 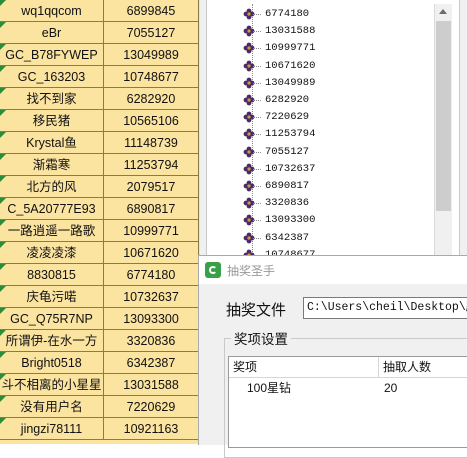 What do you see at coordinates (52, 363) in the screenshot?
I see `username-cell: Bright0518` at bounding box center [52, 363].